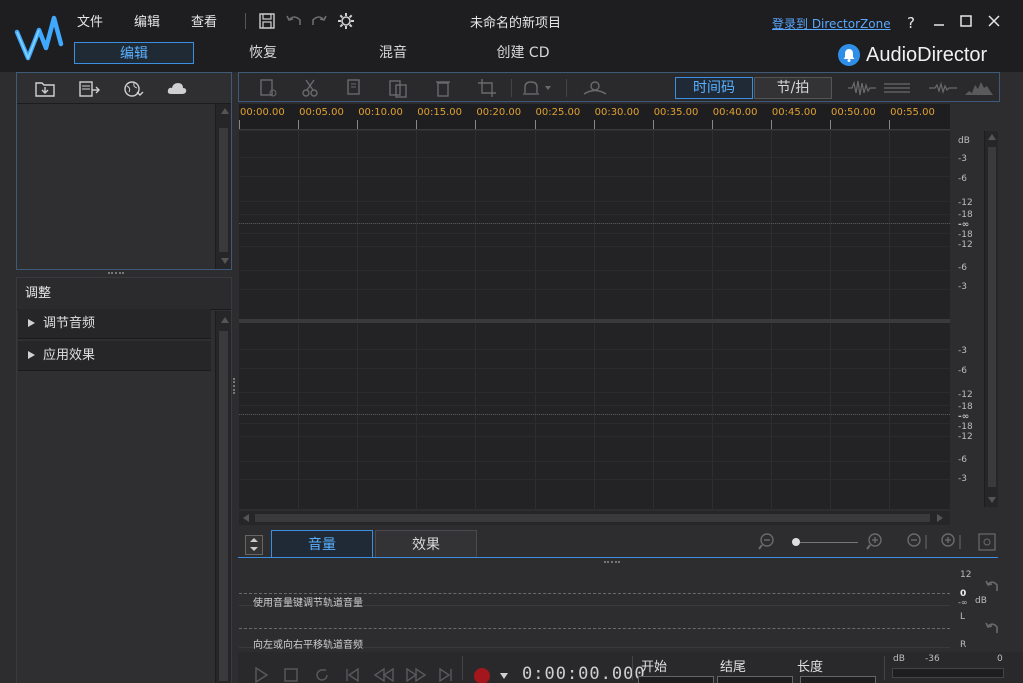  Describe the element at coordinates (133, 89) in the screenshot. I see `globe-download-icon` at that location.